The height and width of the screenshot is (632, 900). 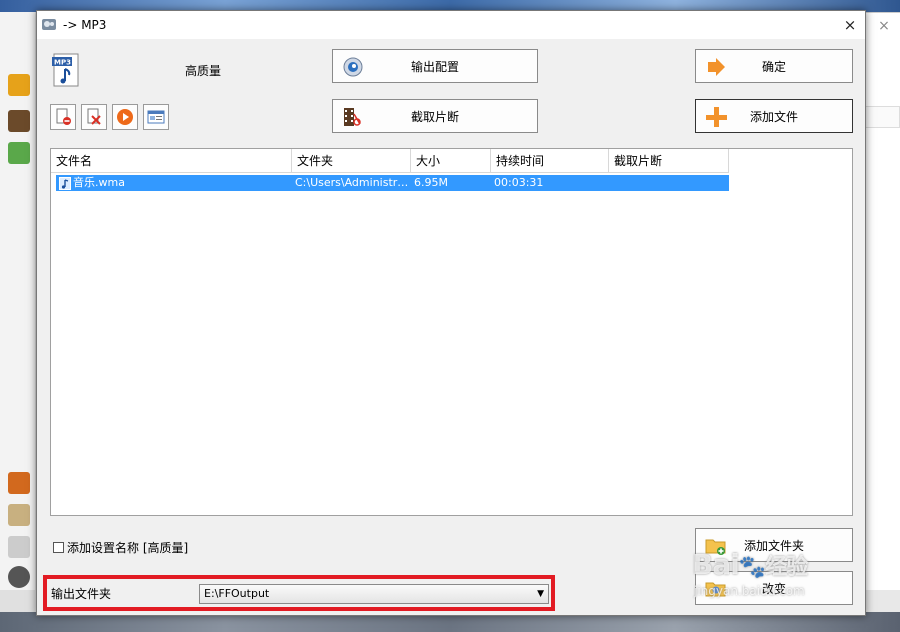 What do you see at coordinates (99, 182) in the screenshot?
I see `file-name: 音乐.wma` at bounding box center [99, 182].